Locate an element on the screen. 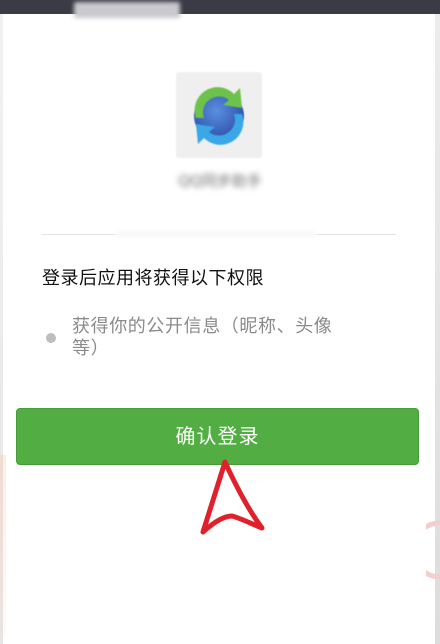 The width and height of the screenshot is (440, 644). bullet-dot is located at coordinates (51, 338).